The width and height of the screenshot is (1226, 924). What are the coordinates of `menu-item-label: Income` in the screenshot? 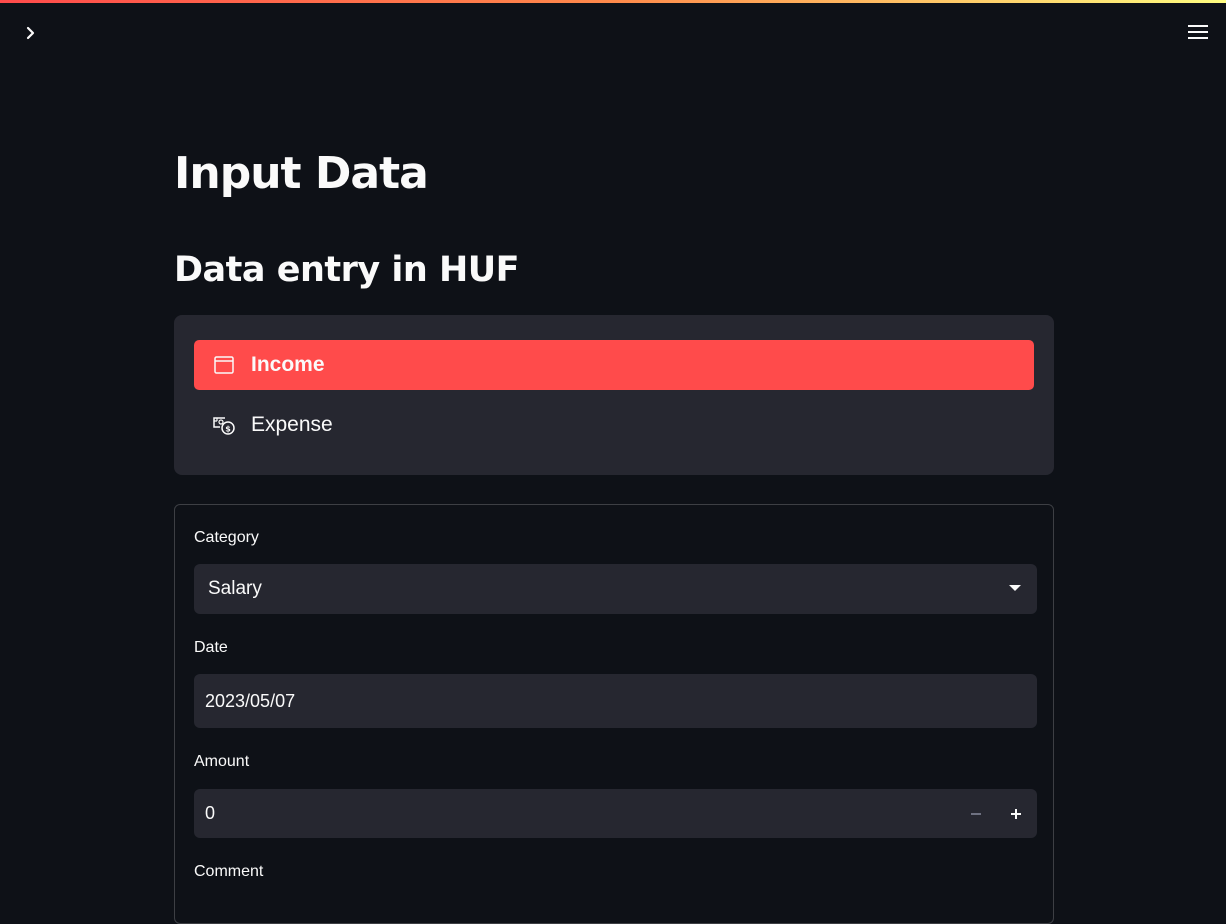 It's located at (288, 364).